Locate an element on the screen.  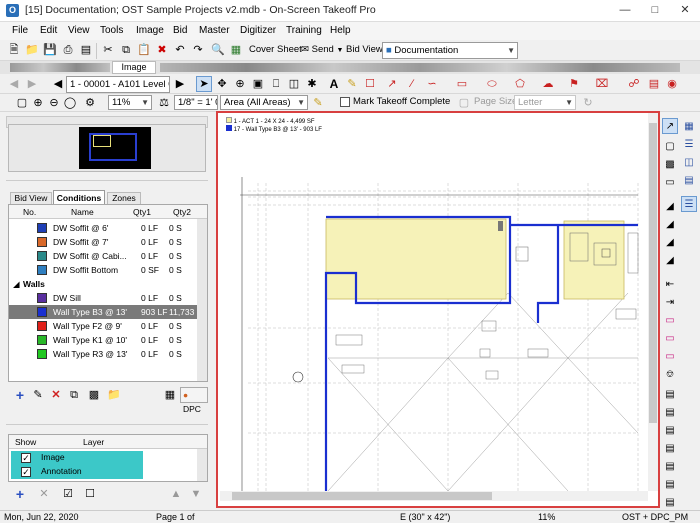
zoom-window-icon: ▣ is located at coordinates (258, 84).